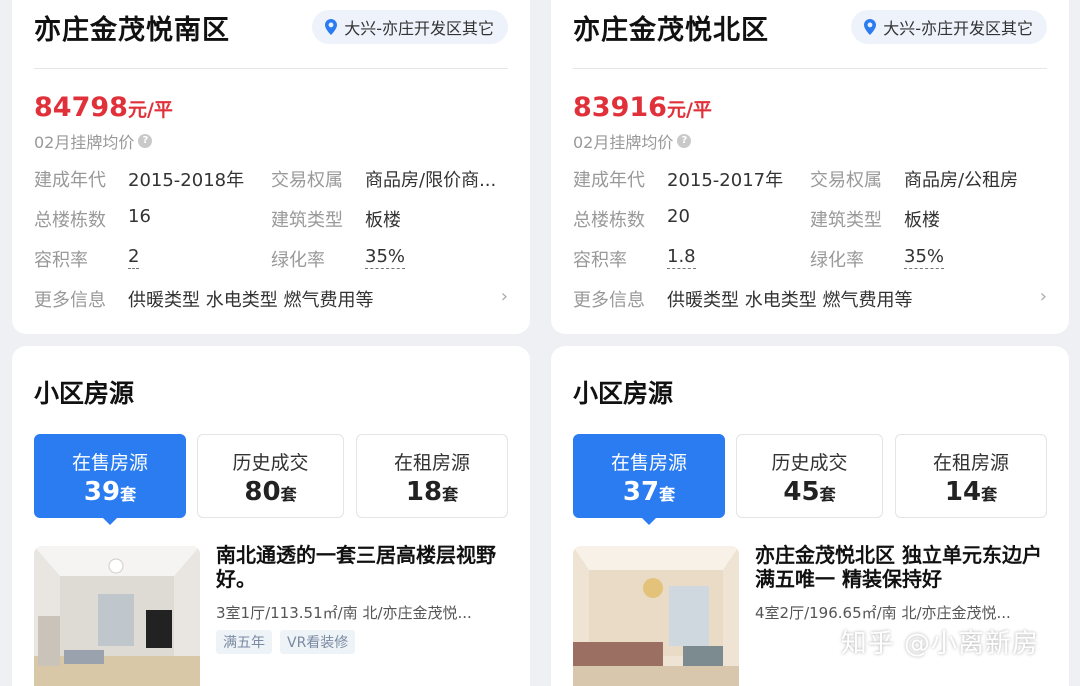  Describe the element at coordinates (134, 257) in the screenshot. I see `far-value: 2` at that location.